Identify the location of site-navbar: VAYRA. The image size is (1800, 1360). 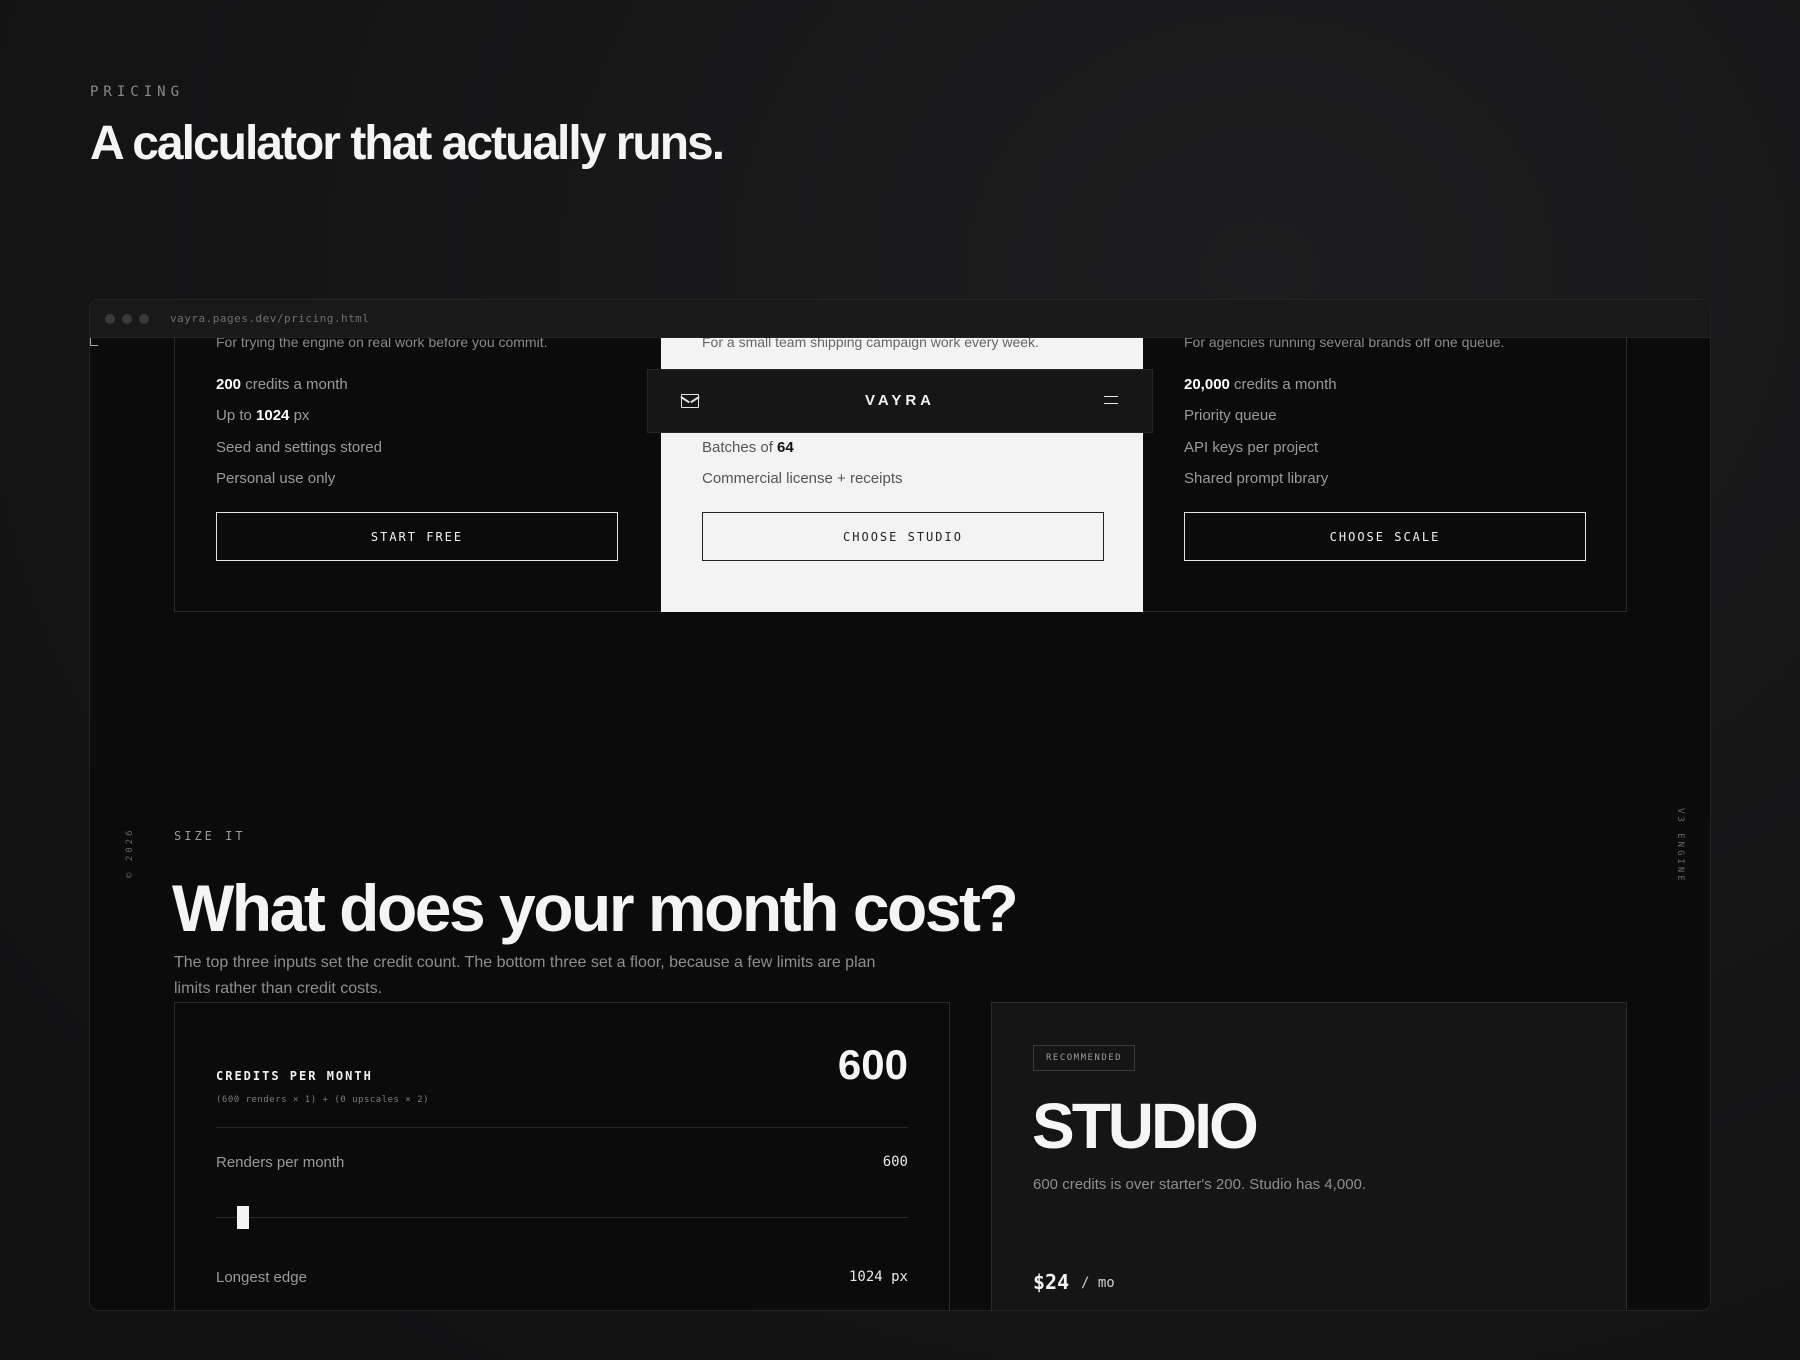
(900, 401).